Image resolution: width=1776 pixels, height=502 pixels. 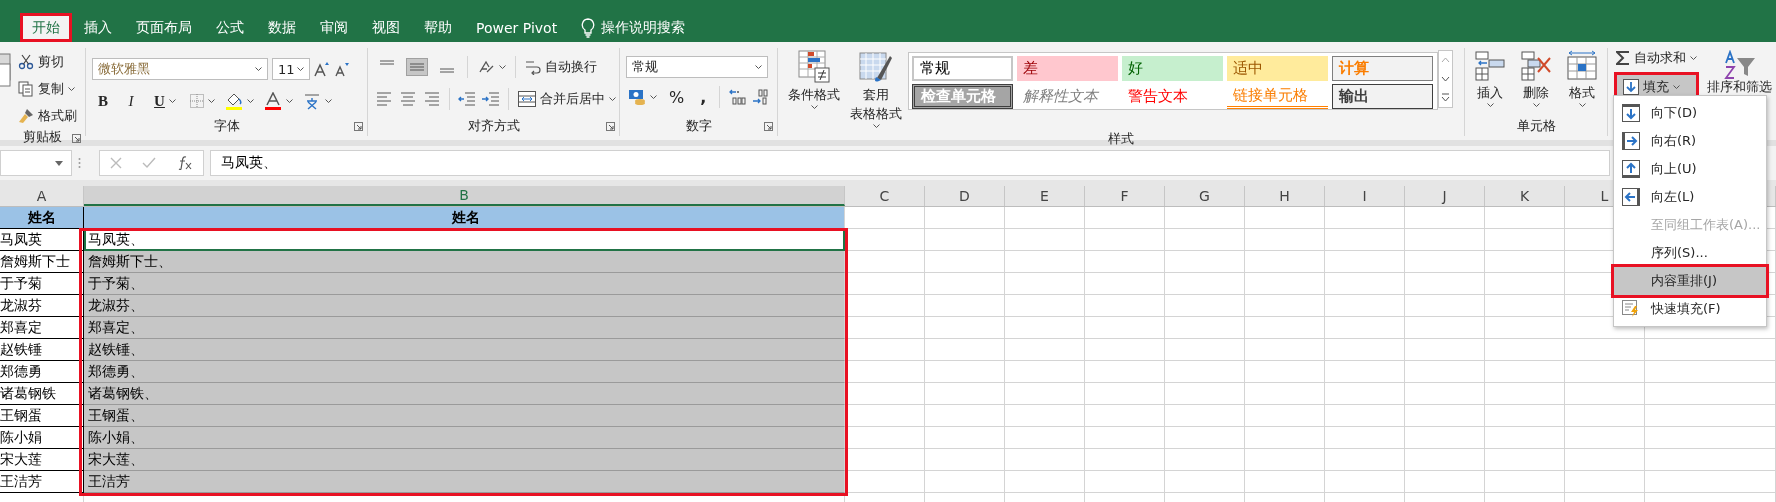 I want to click on clipboard-command-button: 格式刷, so click(x=47, y=116).